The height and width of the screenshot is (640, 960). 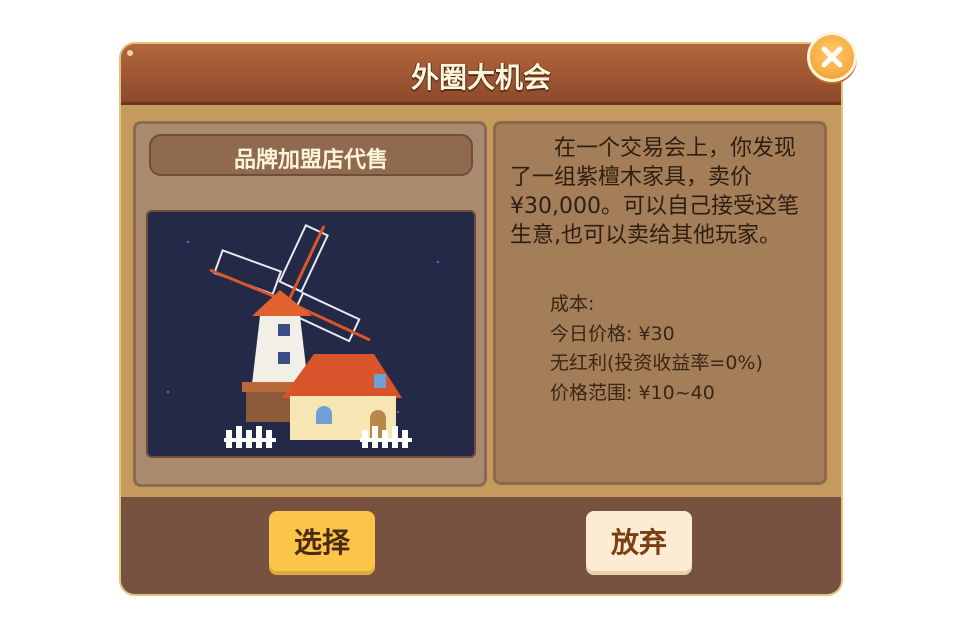 I want to click on cost-label: 成本:, so click(x=572, y=304).